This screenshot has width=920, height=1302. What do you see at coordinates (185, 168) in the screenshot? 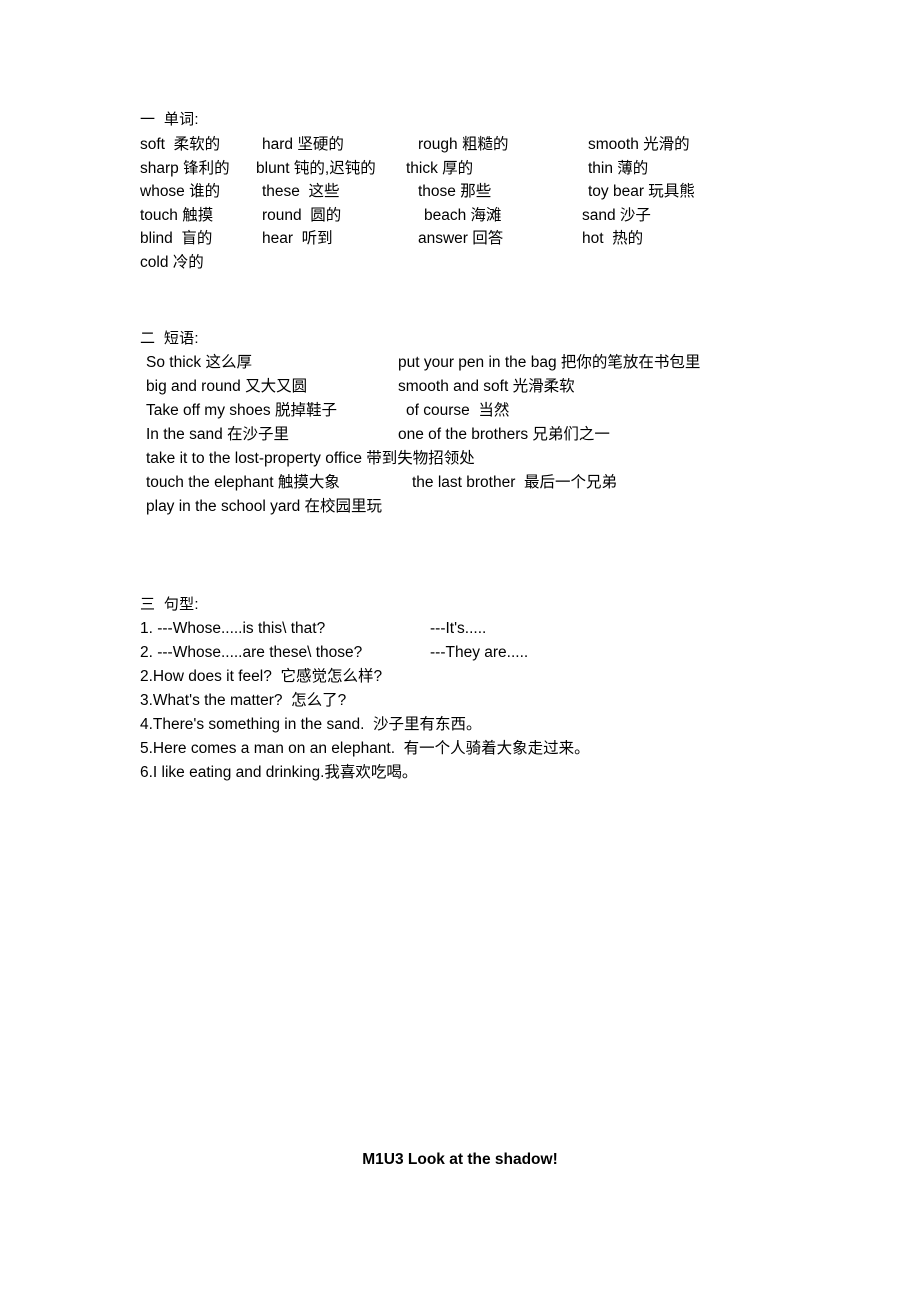
I see `vocab-cell: sharp 锋利的` at bounding box center [185, 168].